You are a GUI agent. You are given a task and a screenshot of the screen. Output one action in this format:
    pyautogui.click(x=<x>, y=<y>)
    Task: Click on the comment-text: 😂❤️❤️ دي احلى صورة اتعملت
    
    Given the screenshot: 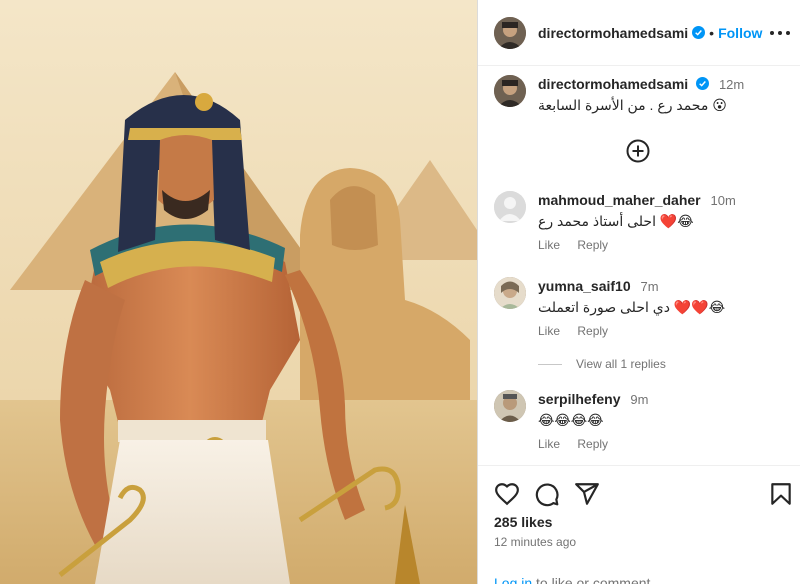 What is the action you would take?
    pyautogui.click(x=663, y=307)
    